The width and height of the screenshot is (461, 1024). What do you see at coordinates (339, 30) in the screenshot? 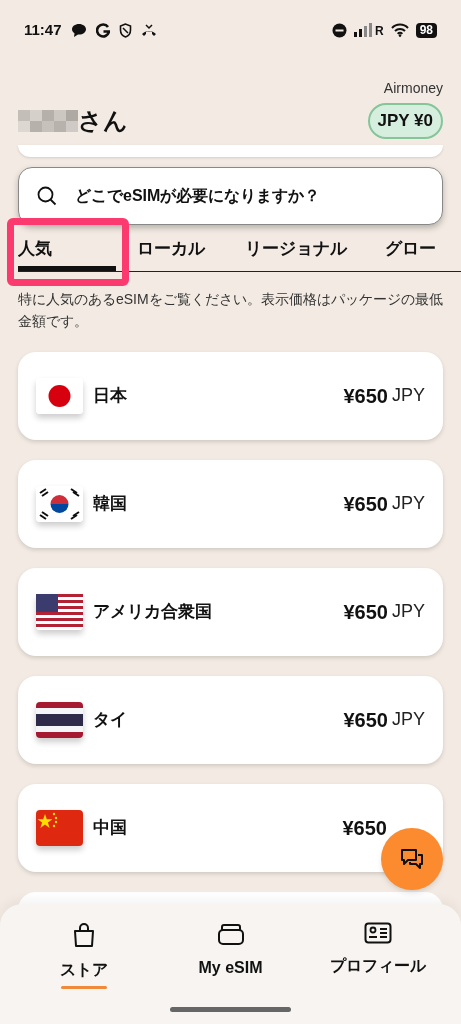
I see `do-not-disturb-icon` at bounding box center [339, 30].